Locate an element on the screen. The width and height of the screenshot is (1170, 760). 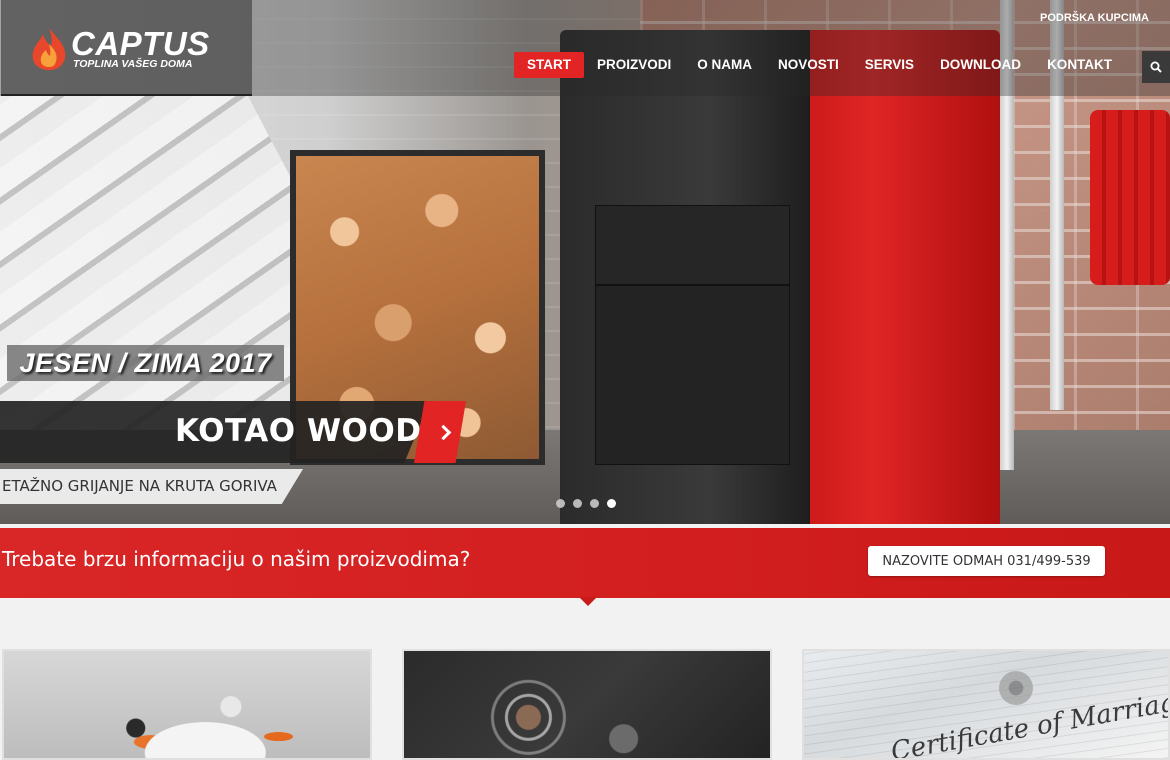
nav-item-servis: SERVIS is located at coordinates (889, 65).